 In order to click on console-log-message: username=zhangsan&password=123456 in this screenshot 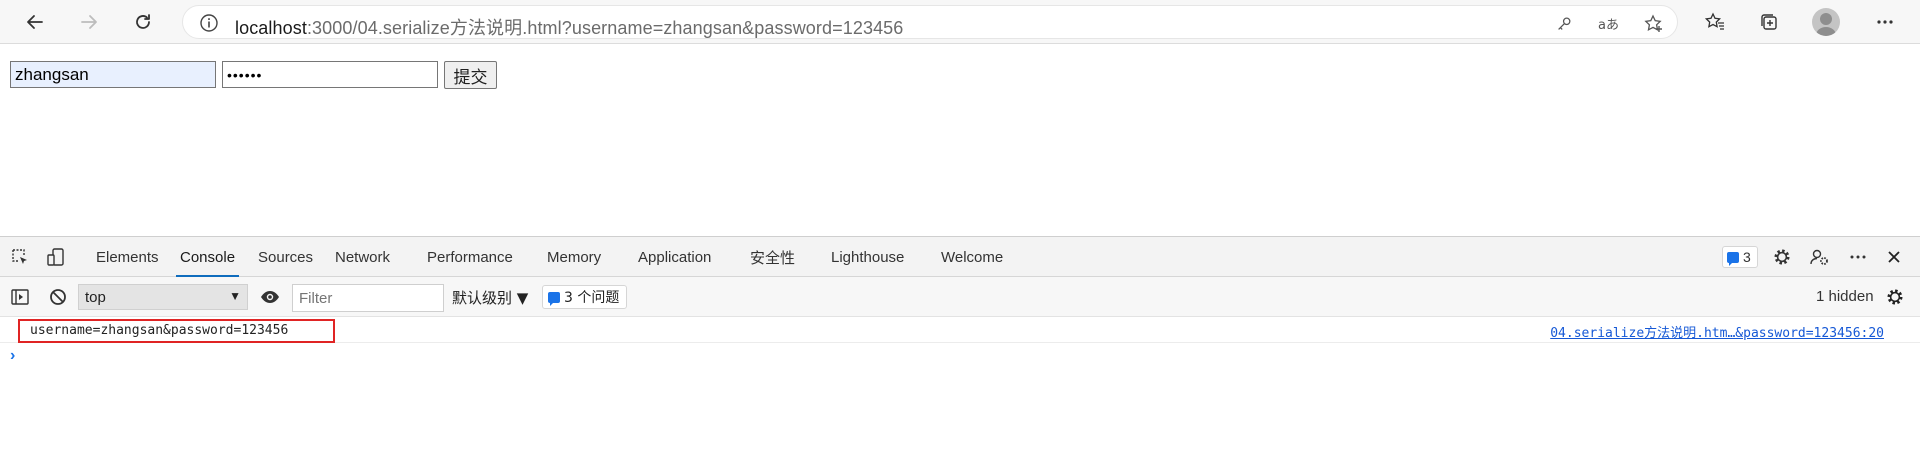, I will do `click(176, 331)`.